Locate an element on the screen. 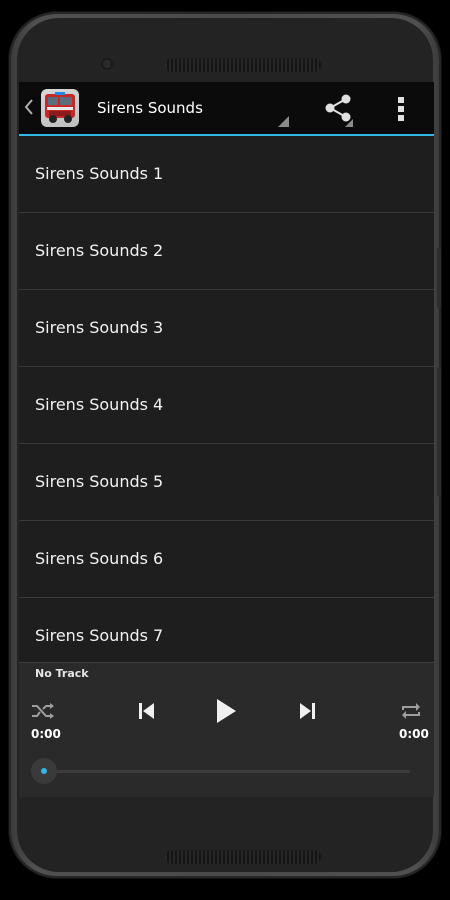 Image resolution: width=450 pixels, height=900 pixels. skip-previous-icon is located at coordinates (147, 713).